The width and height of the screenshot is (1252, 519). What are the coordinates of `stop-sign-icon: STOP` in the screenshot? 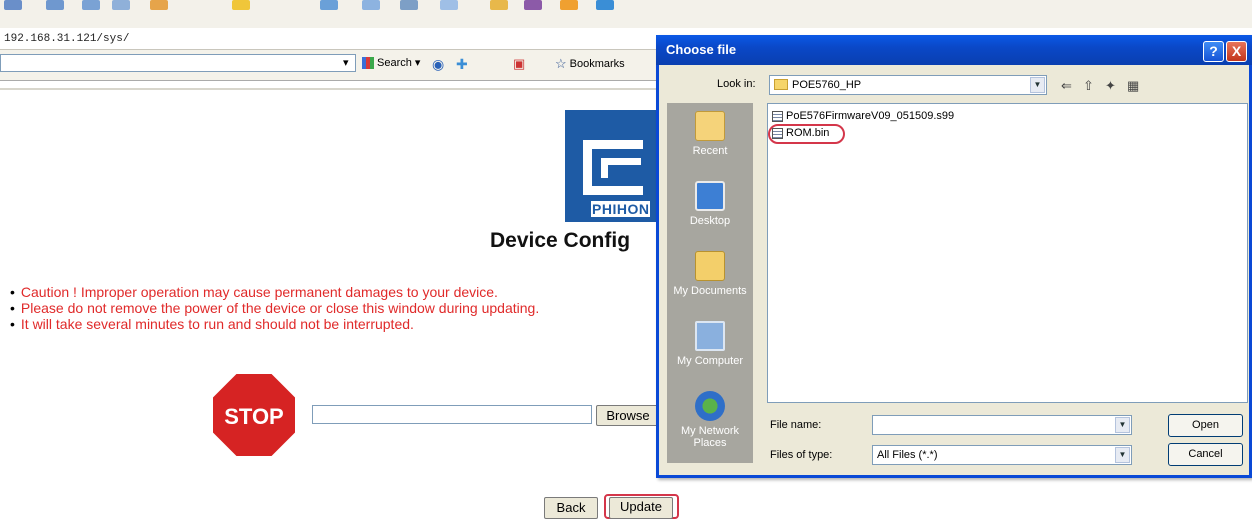 It's located at (254, 415).